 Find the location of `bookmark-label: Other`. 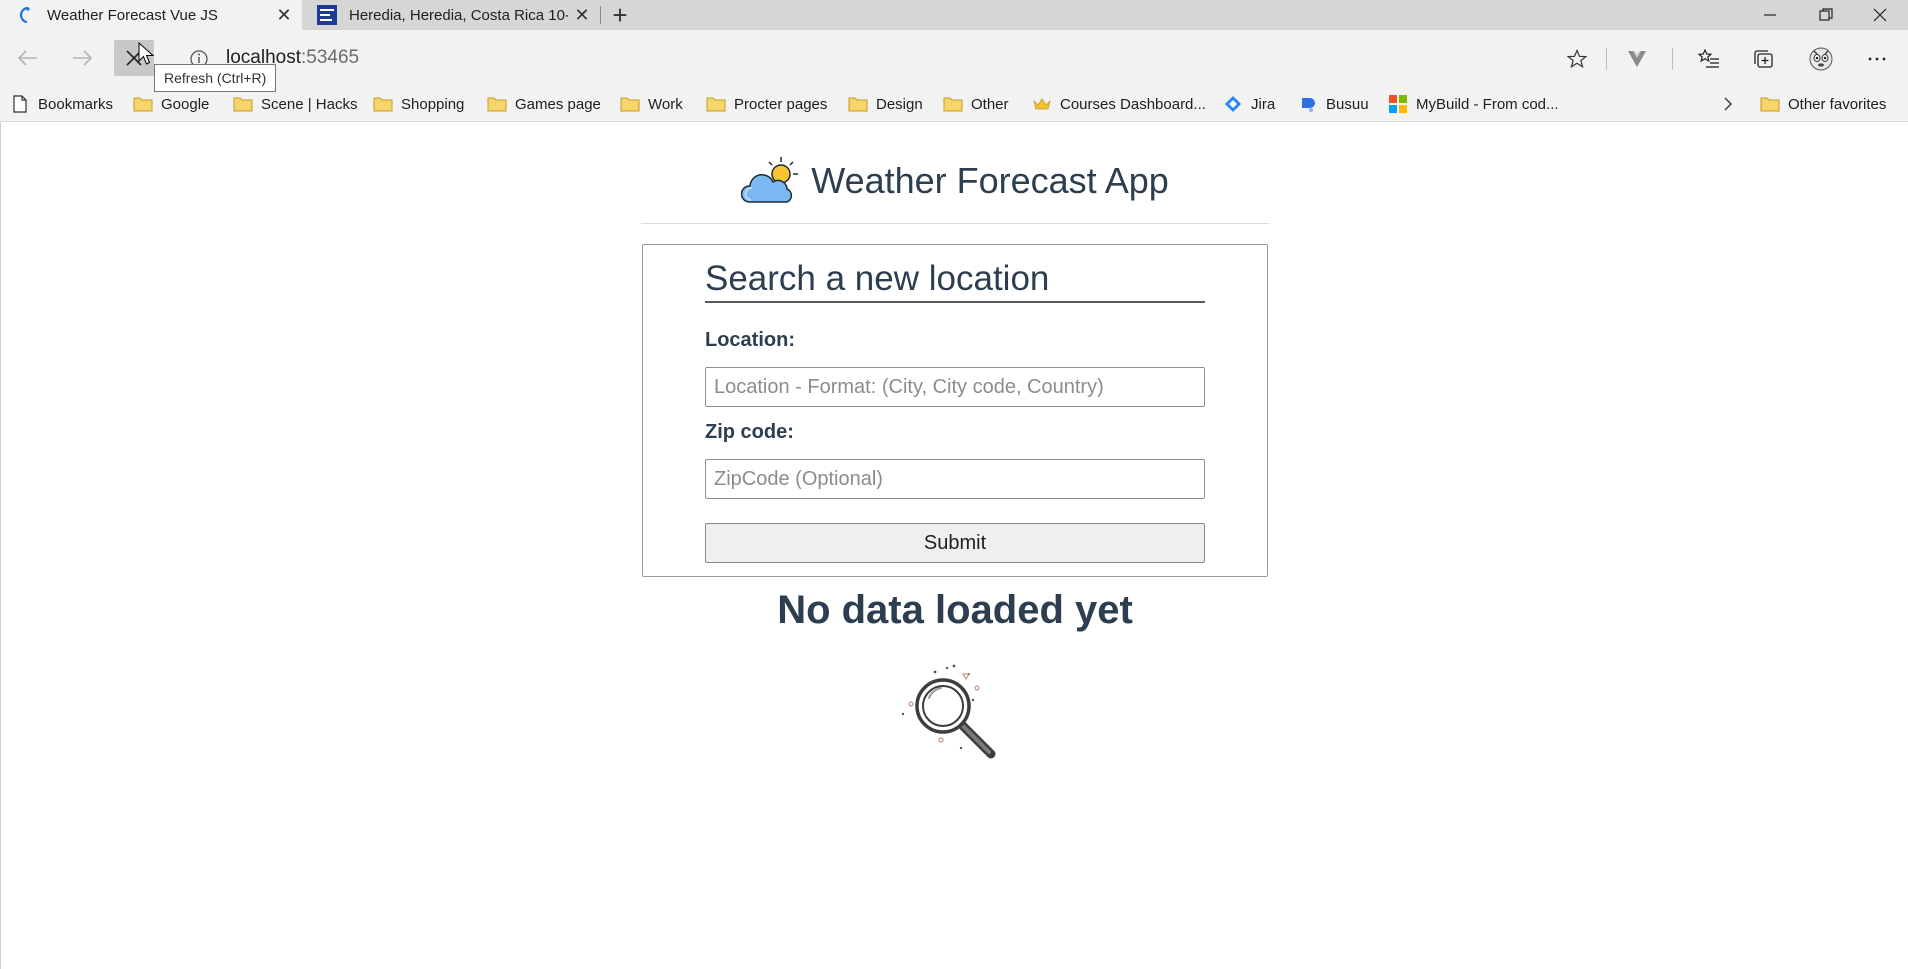

bookmark-label: Other is located at coordinates (990, 104).